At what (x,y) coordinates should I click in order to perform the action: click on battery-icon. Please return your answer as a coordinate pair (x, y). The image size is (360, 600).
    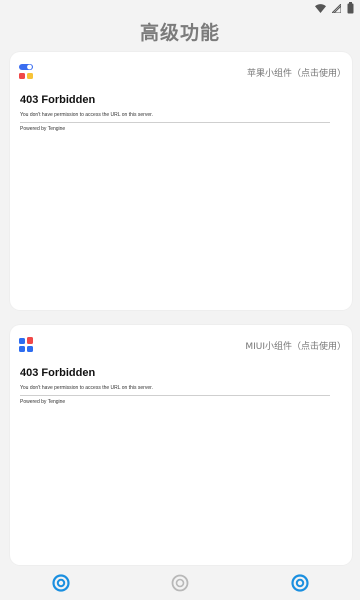
    Looking at the image, I should click on (350, 8).